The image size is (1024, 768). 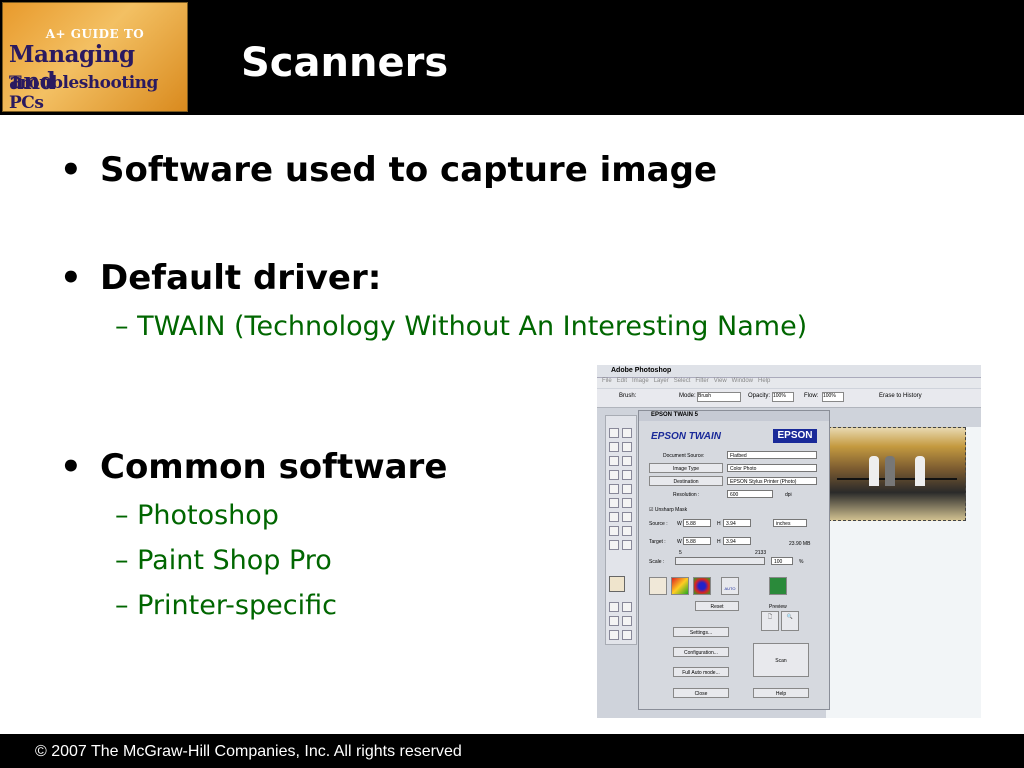 What do you see at coordinates (781, 660) in the screenshot?
I see `scan-button: Scan` at bounding box center [781, 660].